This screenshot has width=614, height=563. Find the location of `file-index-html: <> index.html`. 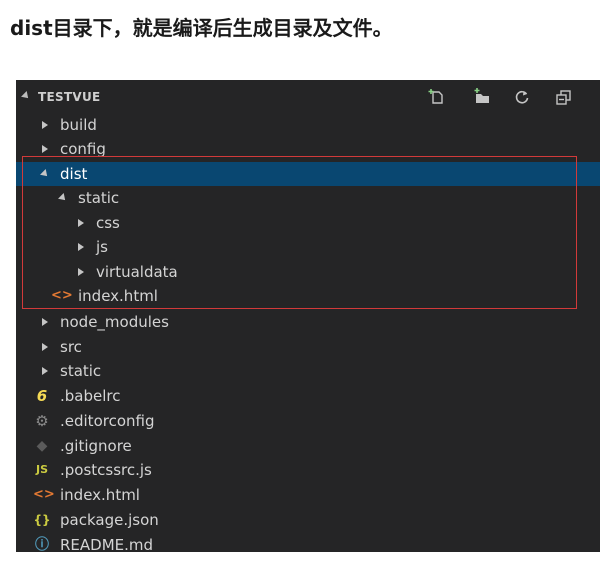

file-index-html: <> index.html is located at coordinates (308, 495).